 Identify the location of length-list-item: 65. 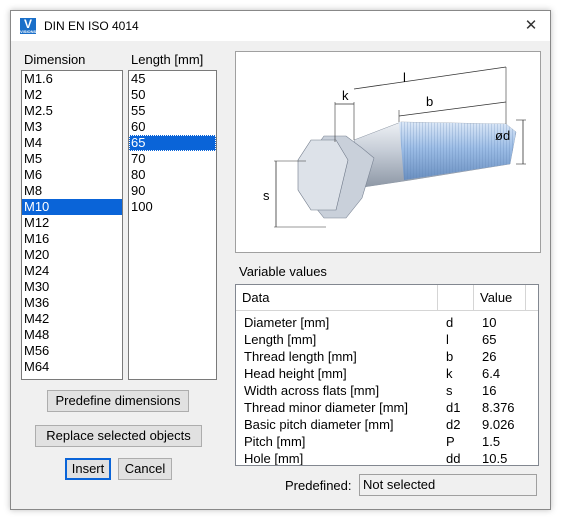
(172, 143).